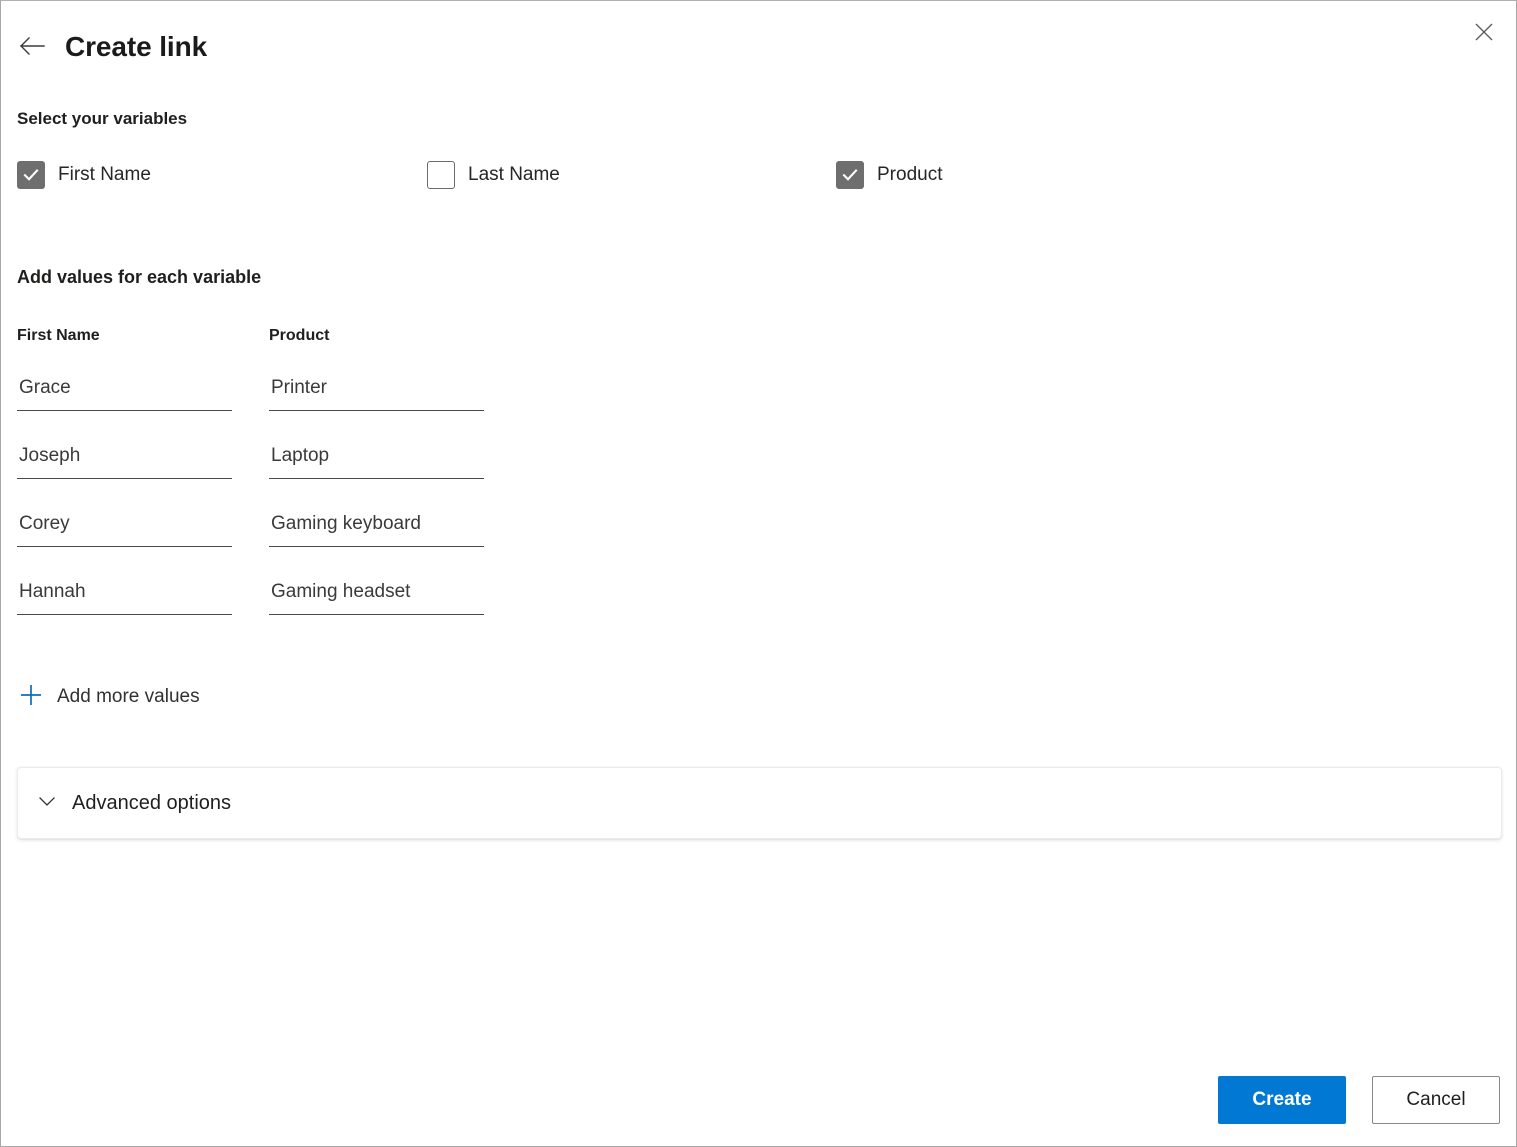 The width and height of the screenshot is (1517, 1147). What do you see at coordinates (128, 696) in the screenshot?
I see `add-more-values-label: Add more values` at bounding box center [128, 696].